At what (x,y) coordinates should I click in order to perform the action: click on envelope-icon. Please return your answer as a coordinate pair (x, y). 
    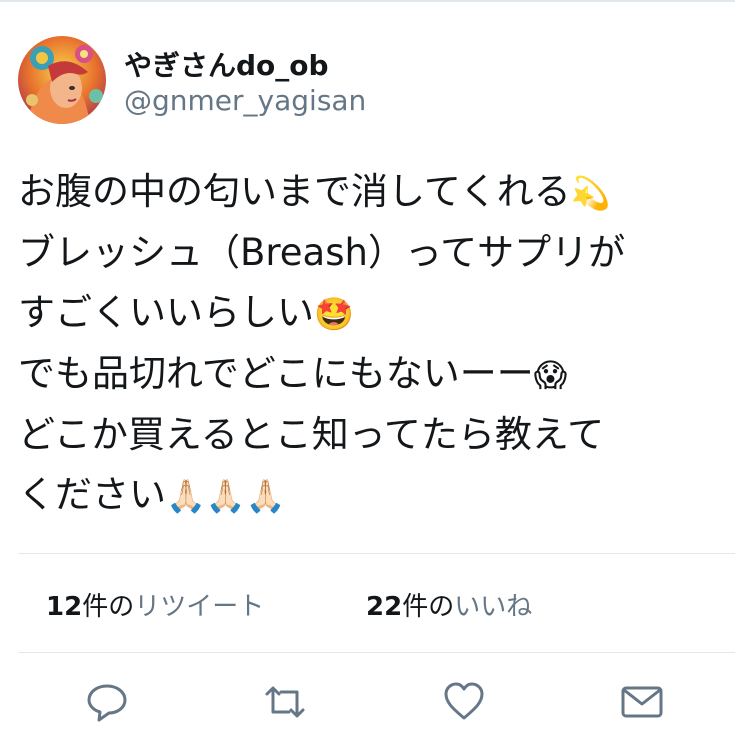
    Looking at the image, I should click on (642, 702).